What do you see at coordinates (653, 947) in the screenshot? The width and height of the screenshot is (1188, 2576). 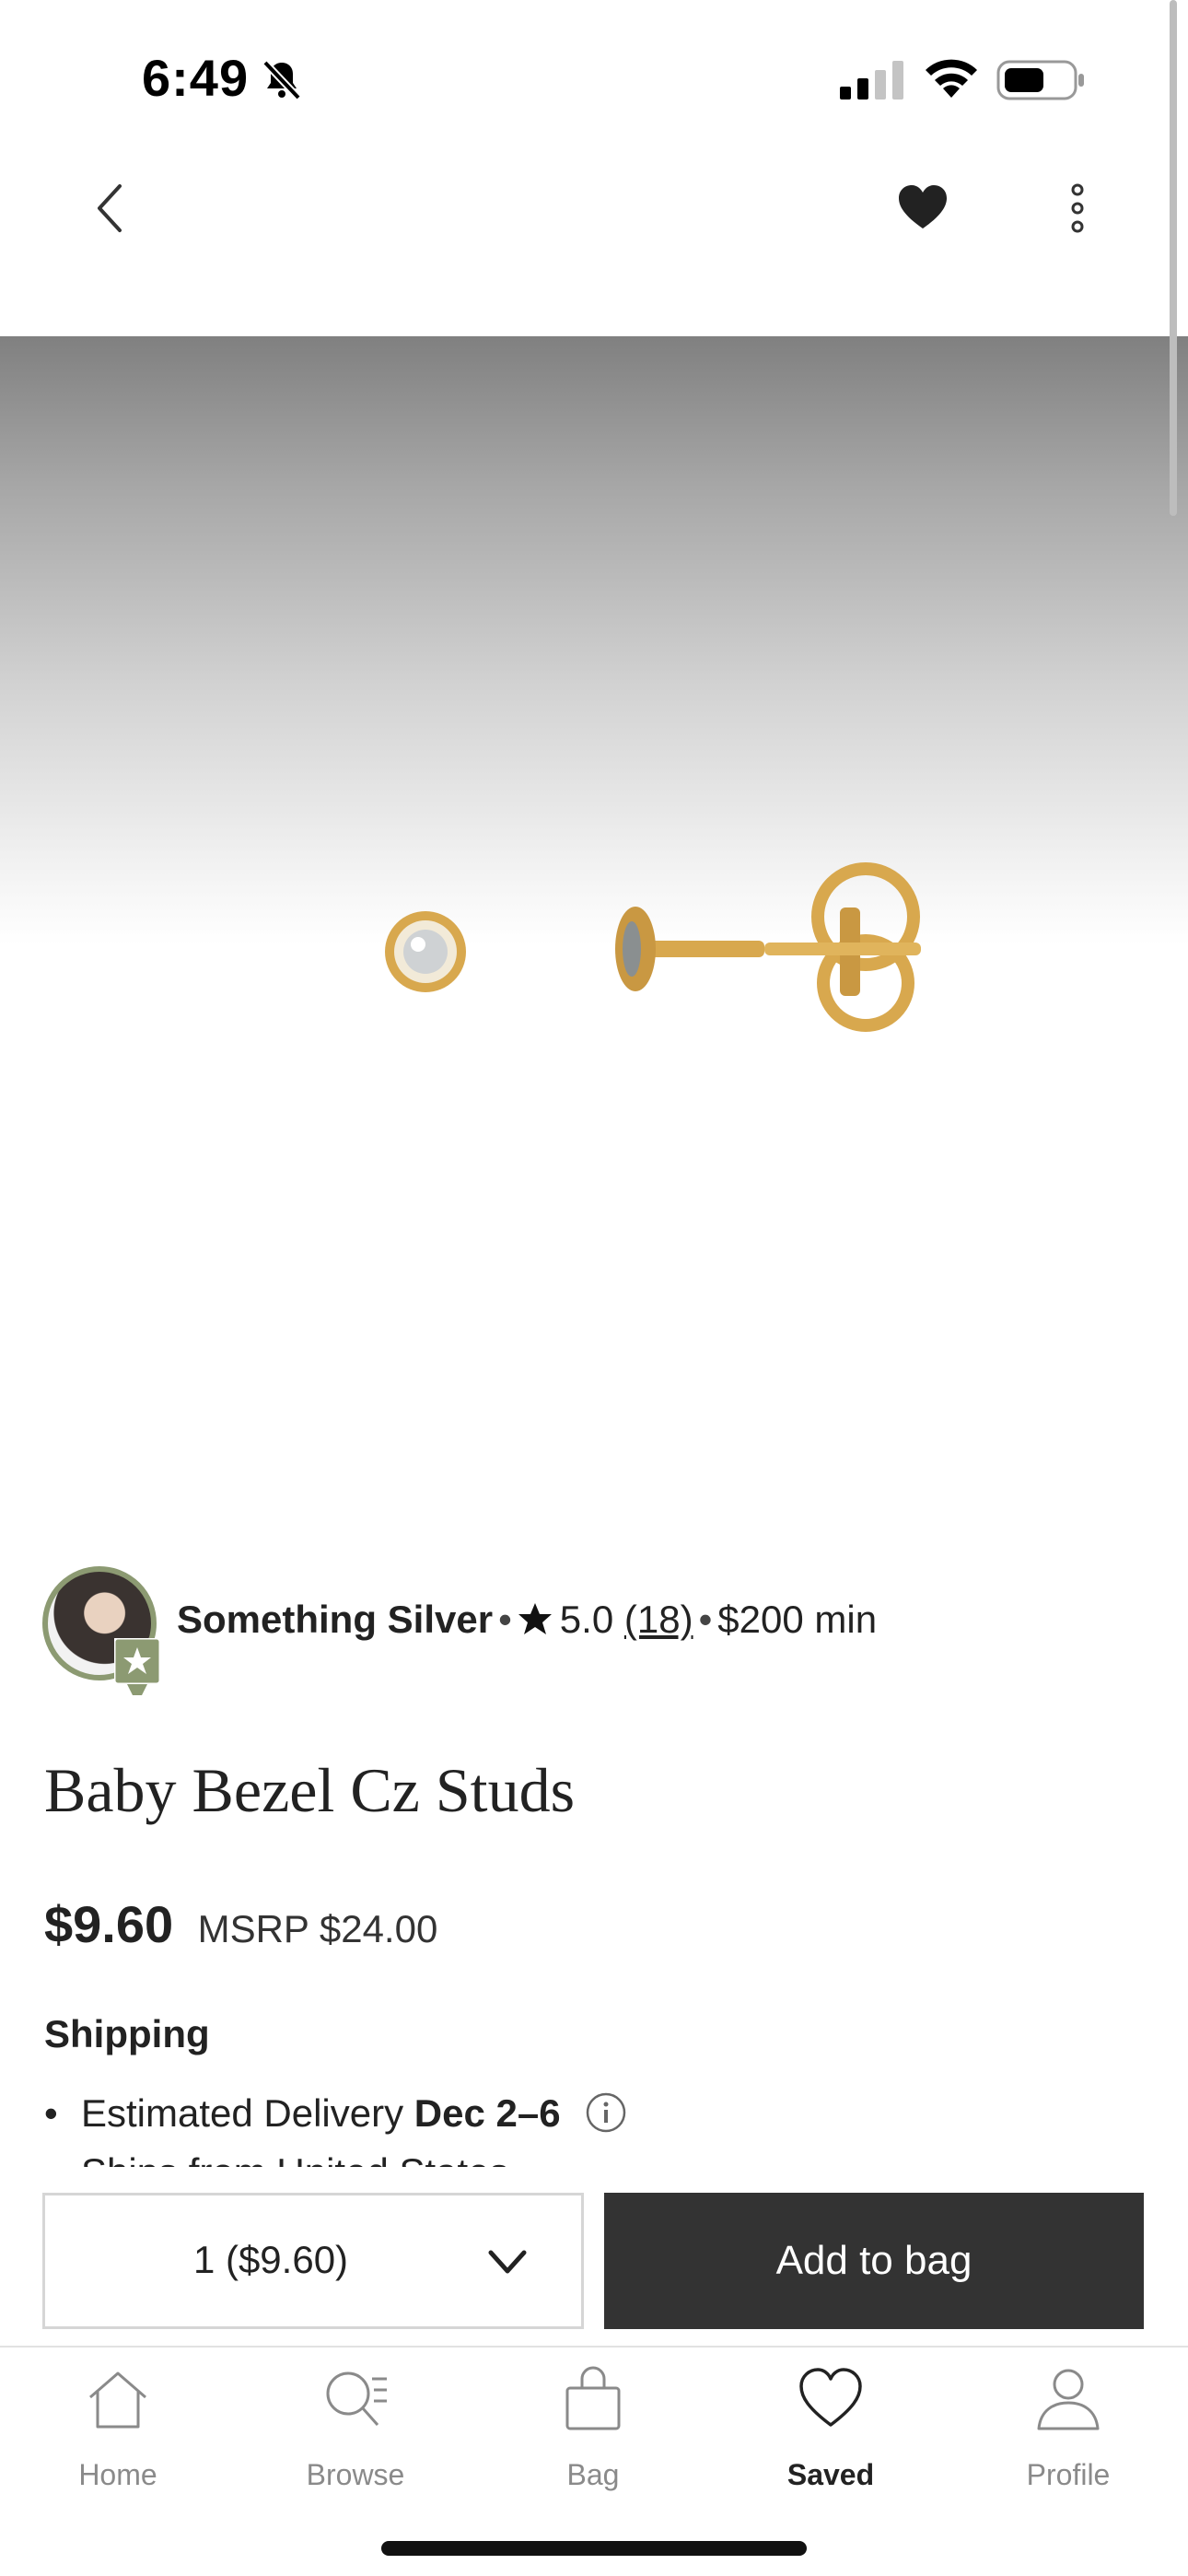 I see `earring-studs-image` at bounding box center [653, 947].